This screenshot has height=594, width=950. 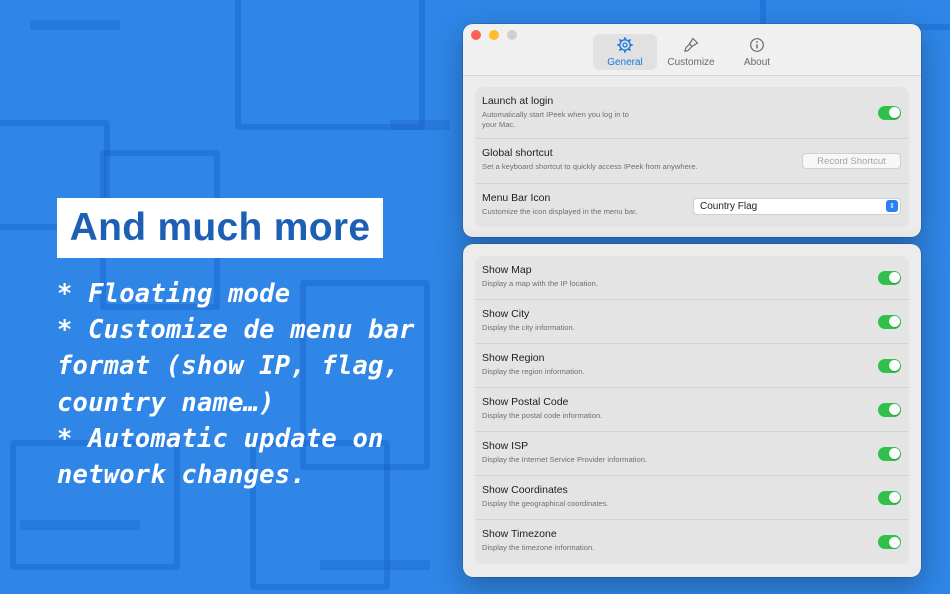 I want to click on setting-description: Display the geographical coordinates., so click(x=545, y=503).